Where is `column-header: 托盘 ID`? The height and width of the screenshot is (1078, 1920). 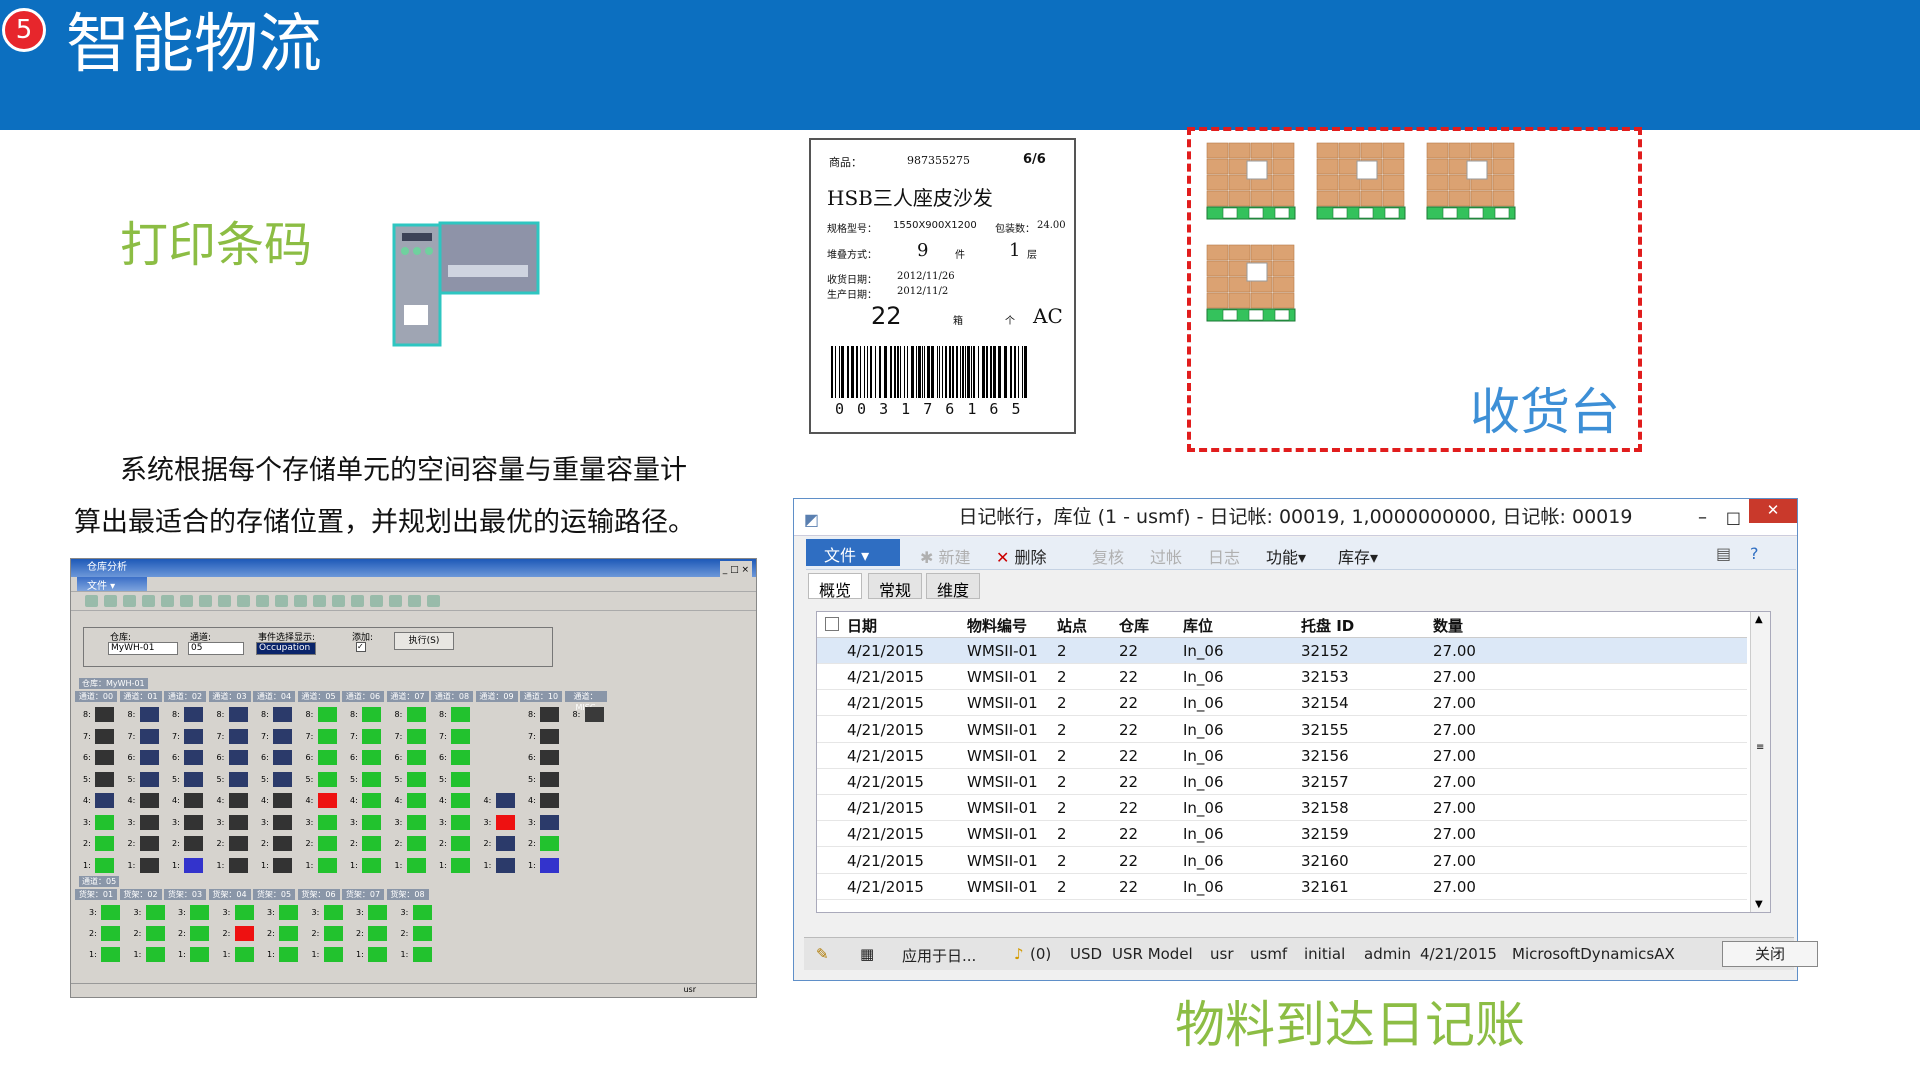
column-header: 托盘 ID is located at coordinates (1327, 625).